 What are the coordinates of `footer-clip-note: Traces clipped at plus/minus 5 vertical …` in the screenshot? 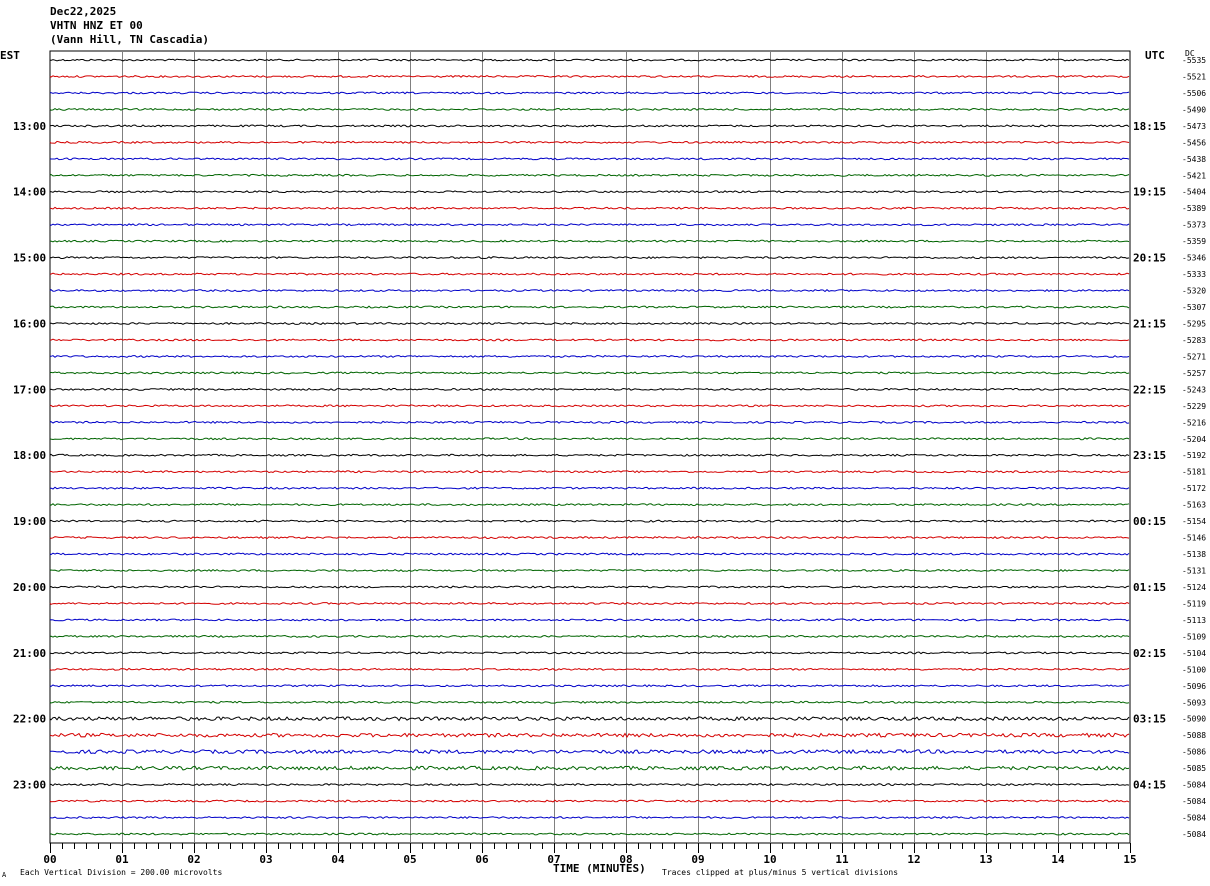 It's located at (780, 872).